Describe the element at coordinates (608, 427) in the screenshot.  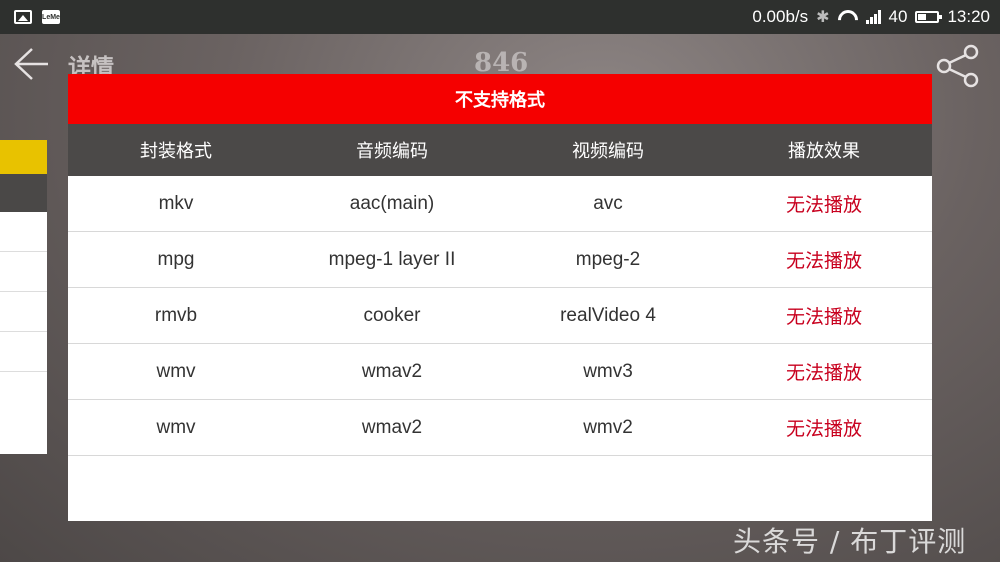
I see `video-codec-cell: wmv2` at that location.